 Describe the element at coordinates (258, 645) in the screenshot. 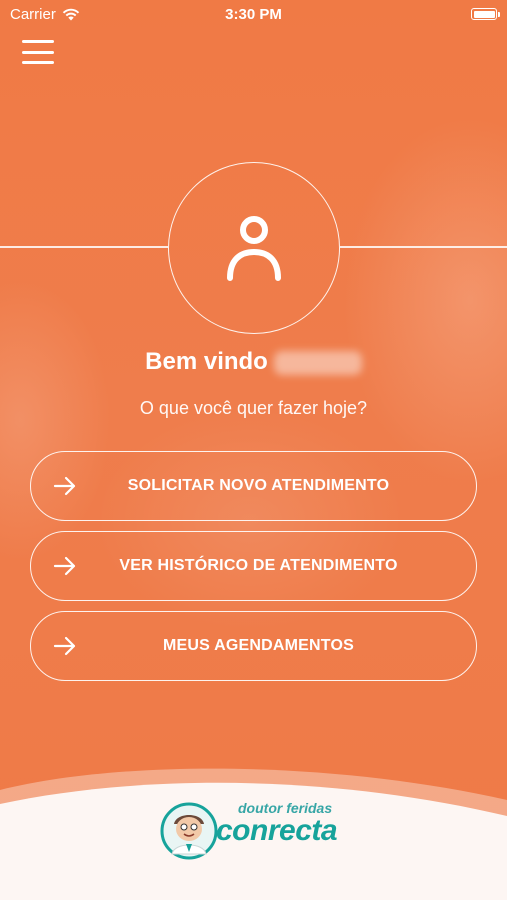

I see `button-label: MEUS AGENDAMENTOS` at that location.